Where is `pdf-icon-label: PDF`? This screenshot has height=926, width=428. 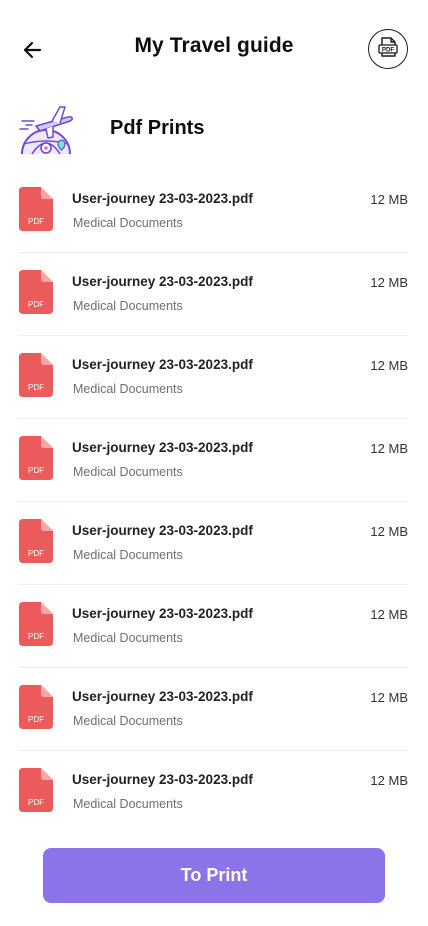
pdf-icon-label: PDF is located at coordinates (388, 49).